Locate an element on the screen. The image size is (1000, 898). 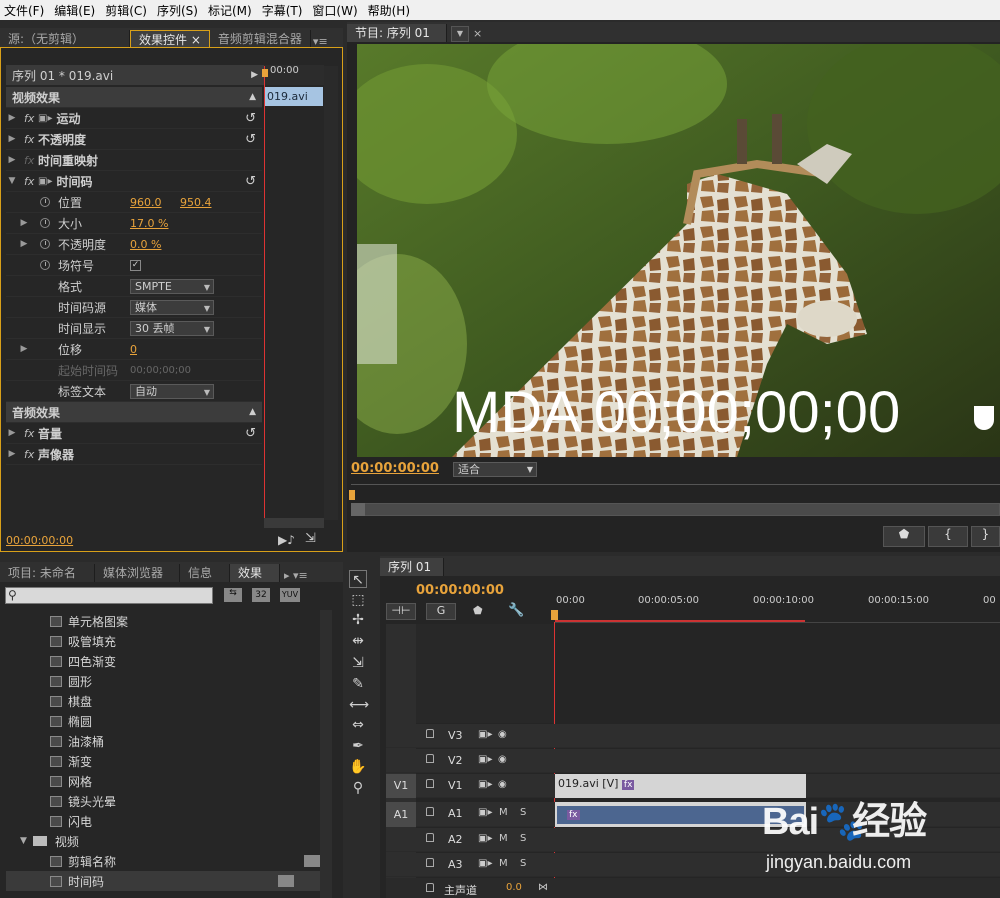
tab-info: 信息 is located at coordinates (205, 573).